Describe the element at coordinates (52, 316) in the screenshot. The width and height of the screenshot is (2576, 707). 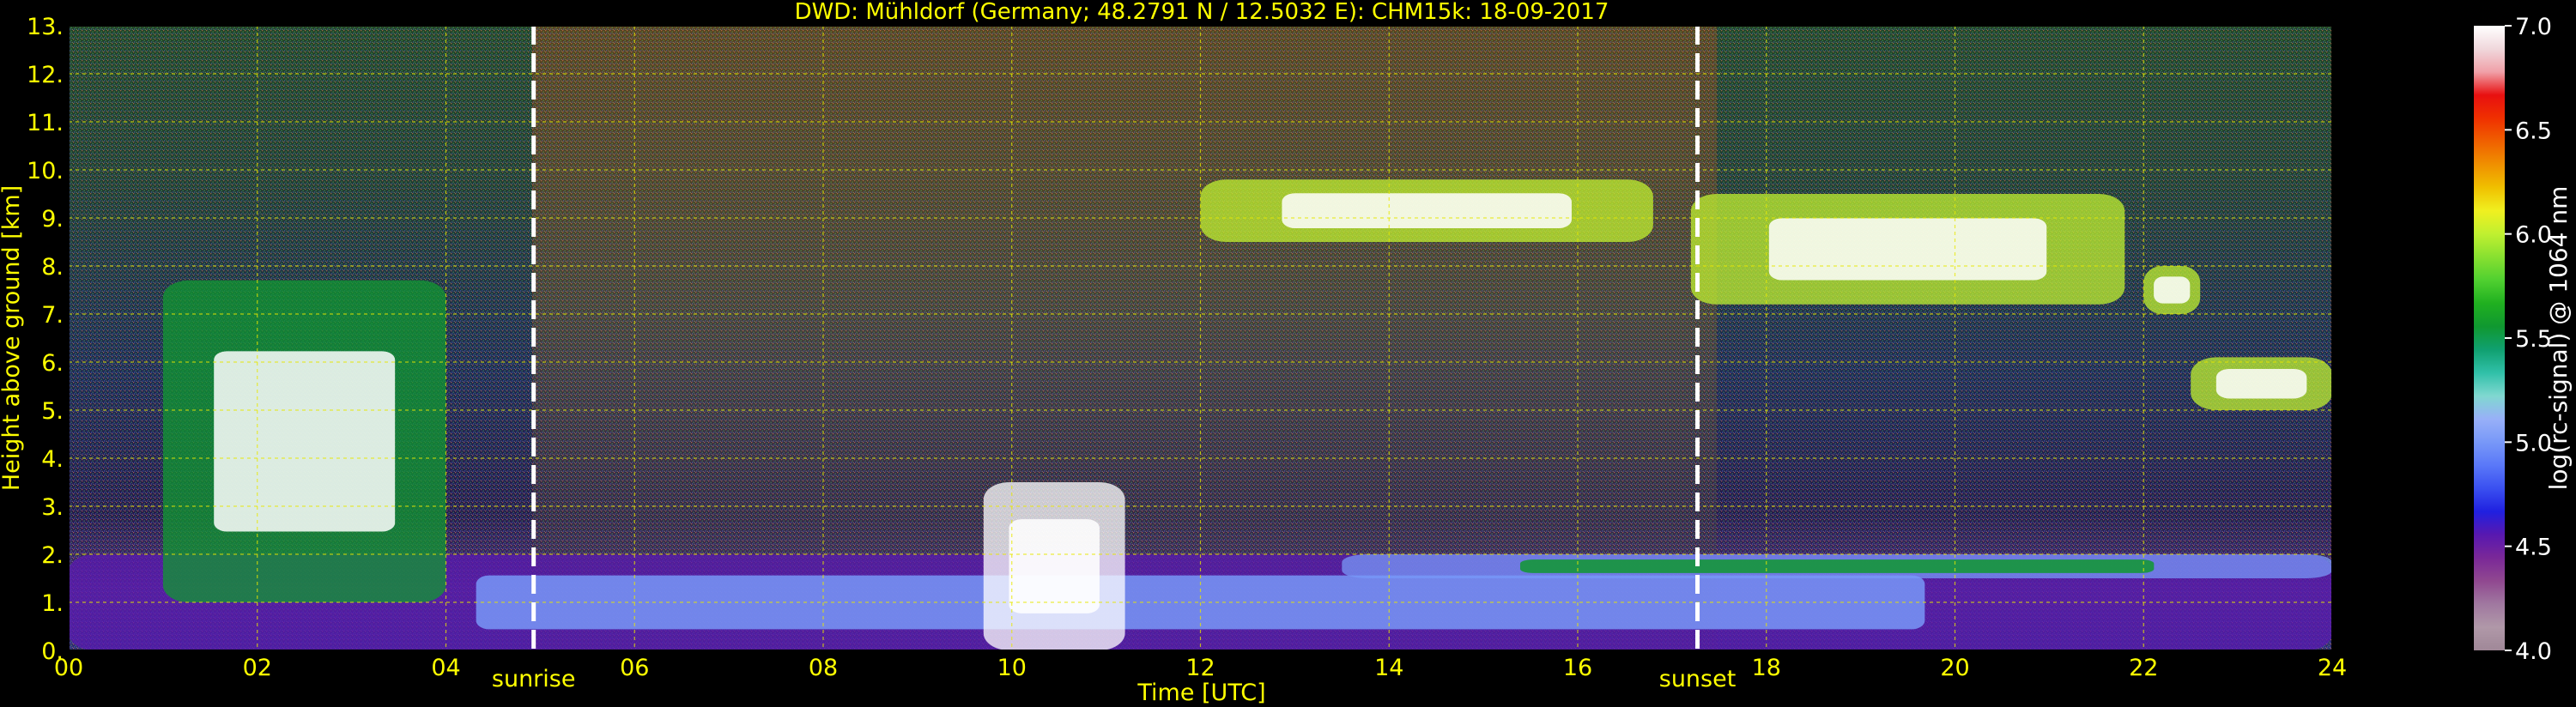
I see `y-tick-label: 7.` at that location.